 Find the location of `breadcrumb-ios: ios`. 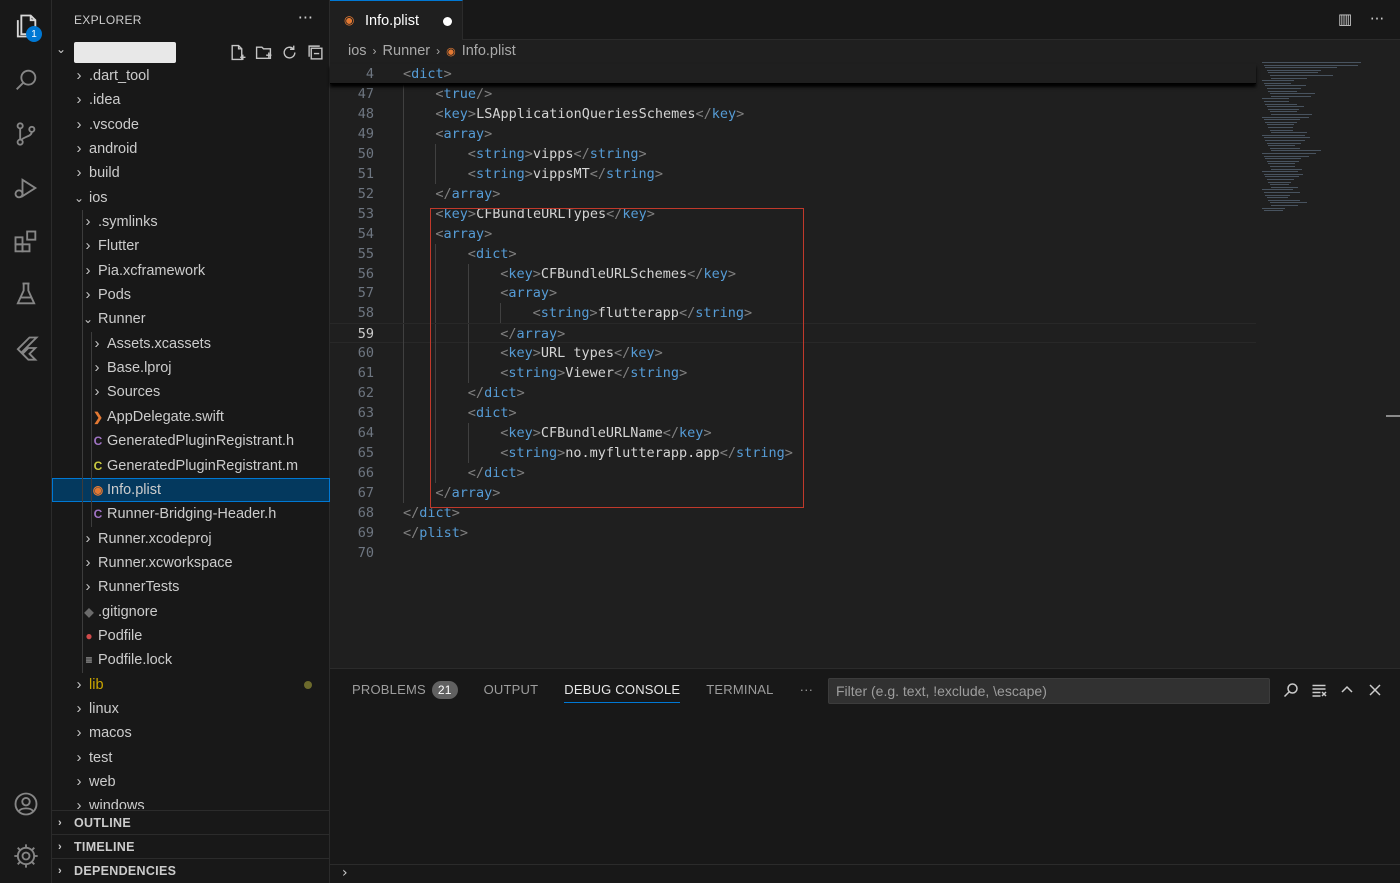

breadcrumb-ios: ios is located at coordinates (357, 51).